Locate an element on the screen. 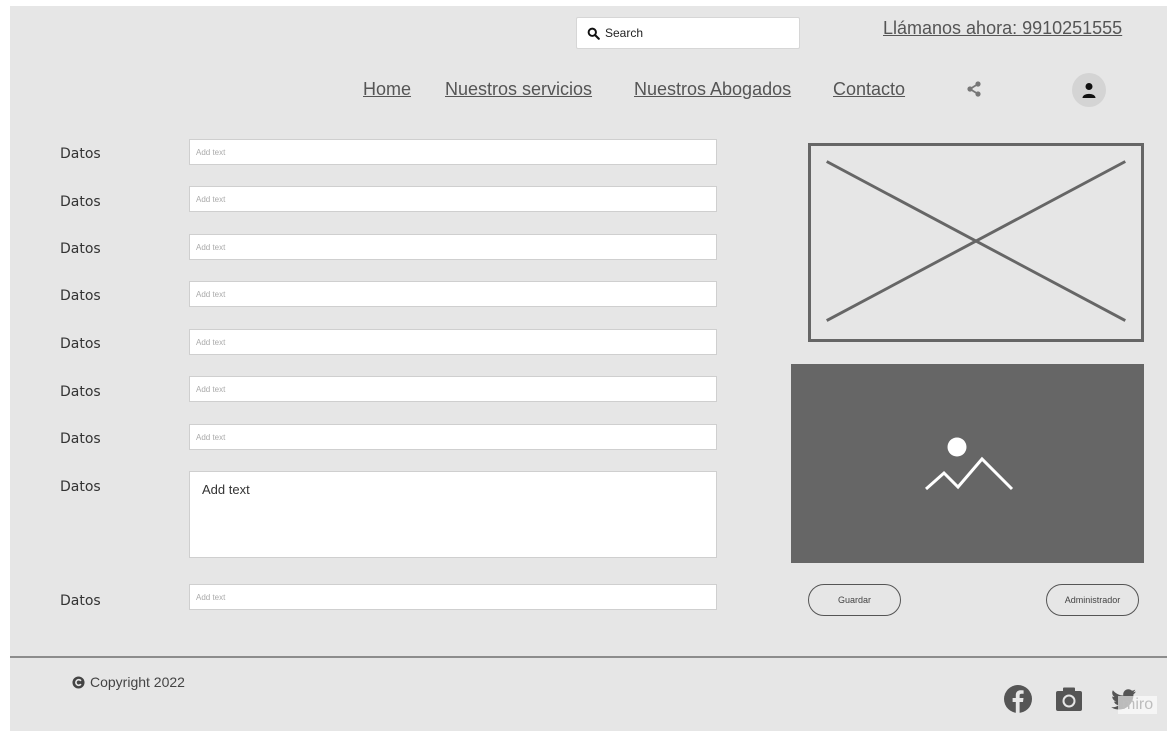  search-box is located at coordinates (688, 33).